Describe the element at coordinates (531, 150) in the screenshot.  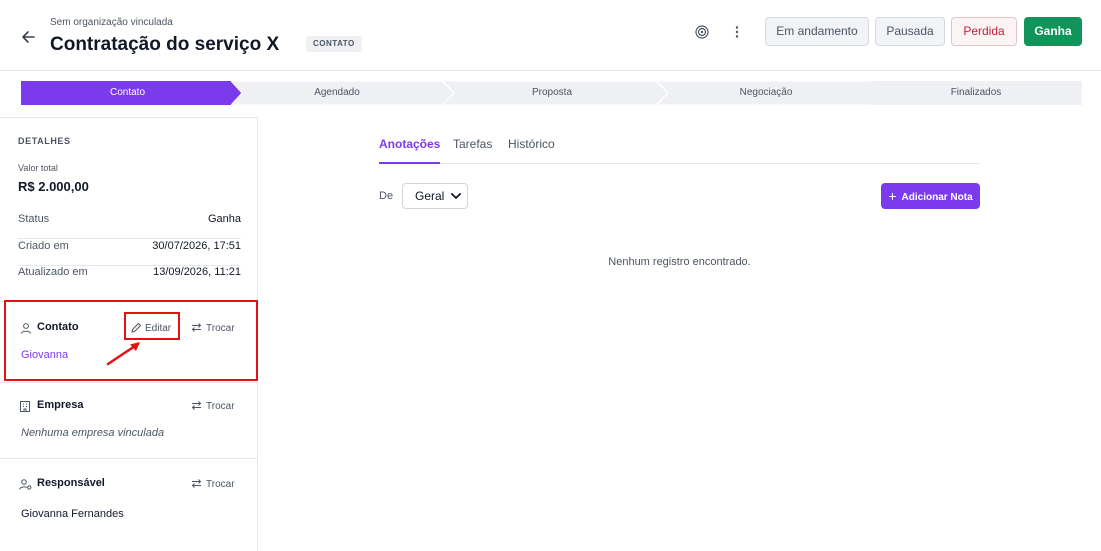
I see `tab-historico: Histórico` at that location.